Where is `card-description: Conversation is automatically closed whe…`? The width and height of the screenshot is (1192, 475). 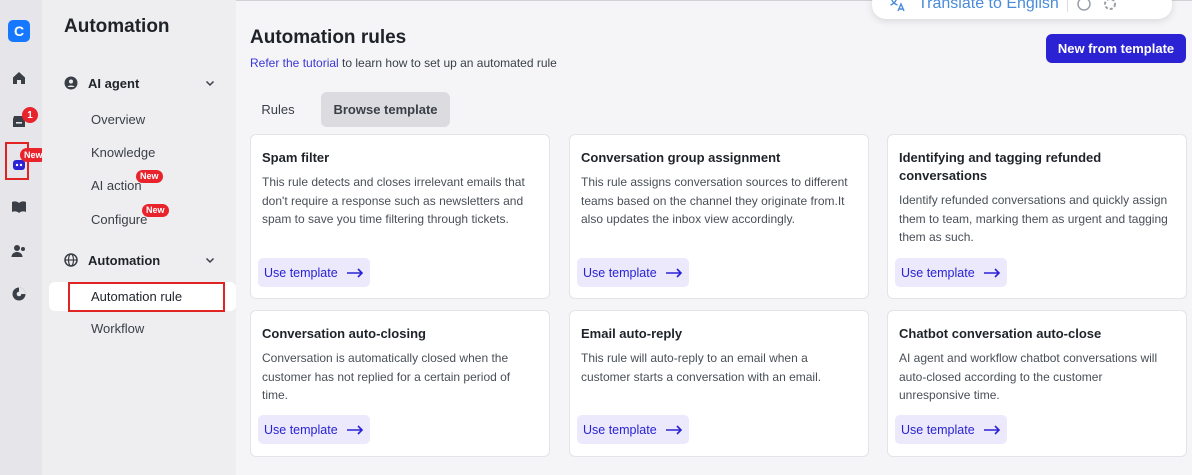 card-description: Conversation is automatically closed whe… is located at coordinates (386, 376).